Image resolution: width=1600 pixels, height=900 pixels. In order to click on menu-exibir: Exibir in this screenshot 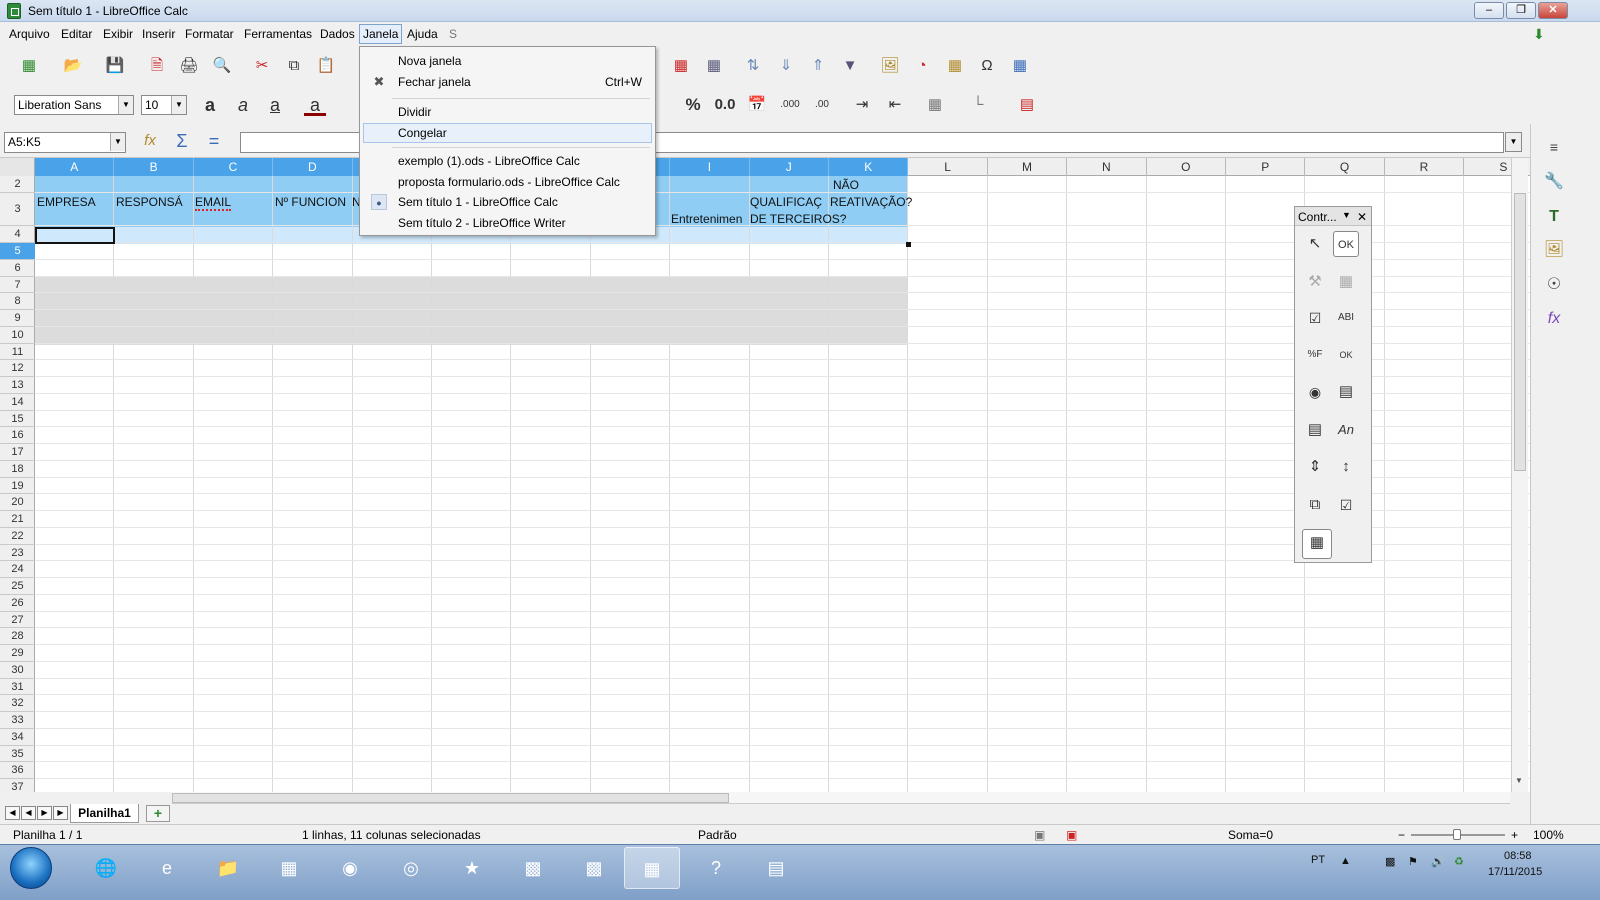, I will do `click(118, 34)`.